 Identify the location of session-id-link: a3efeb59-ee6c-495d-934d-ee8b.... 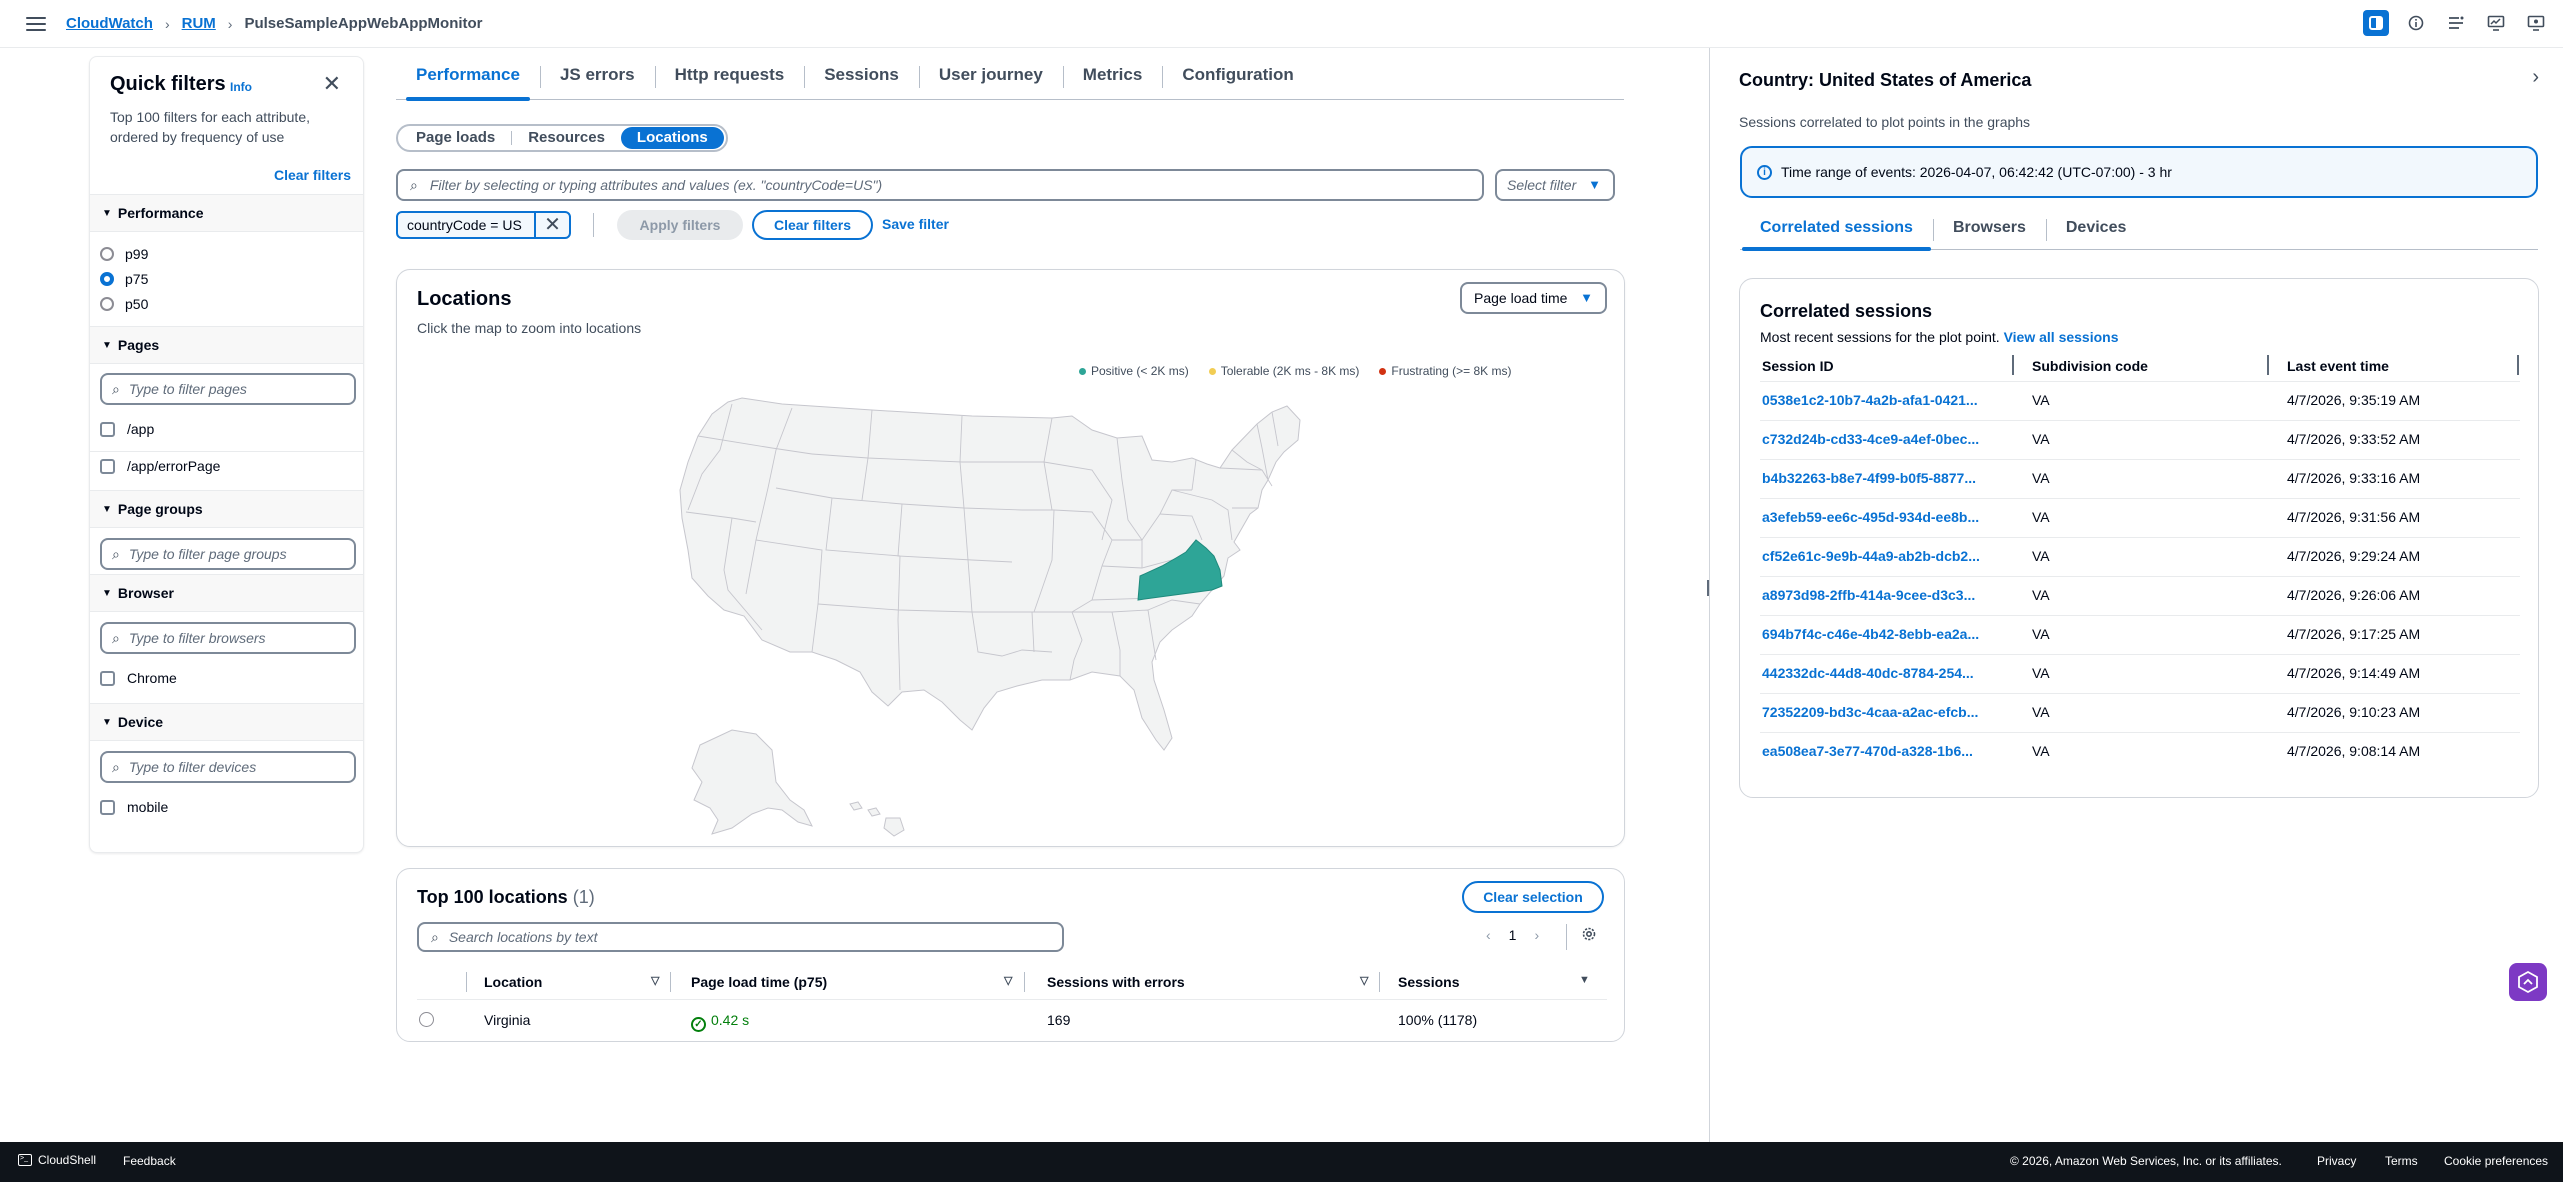
(1879, 517).